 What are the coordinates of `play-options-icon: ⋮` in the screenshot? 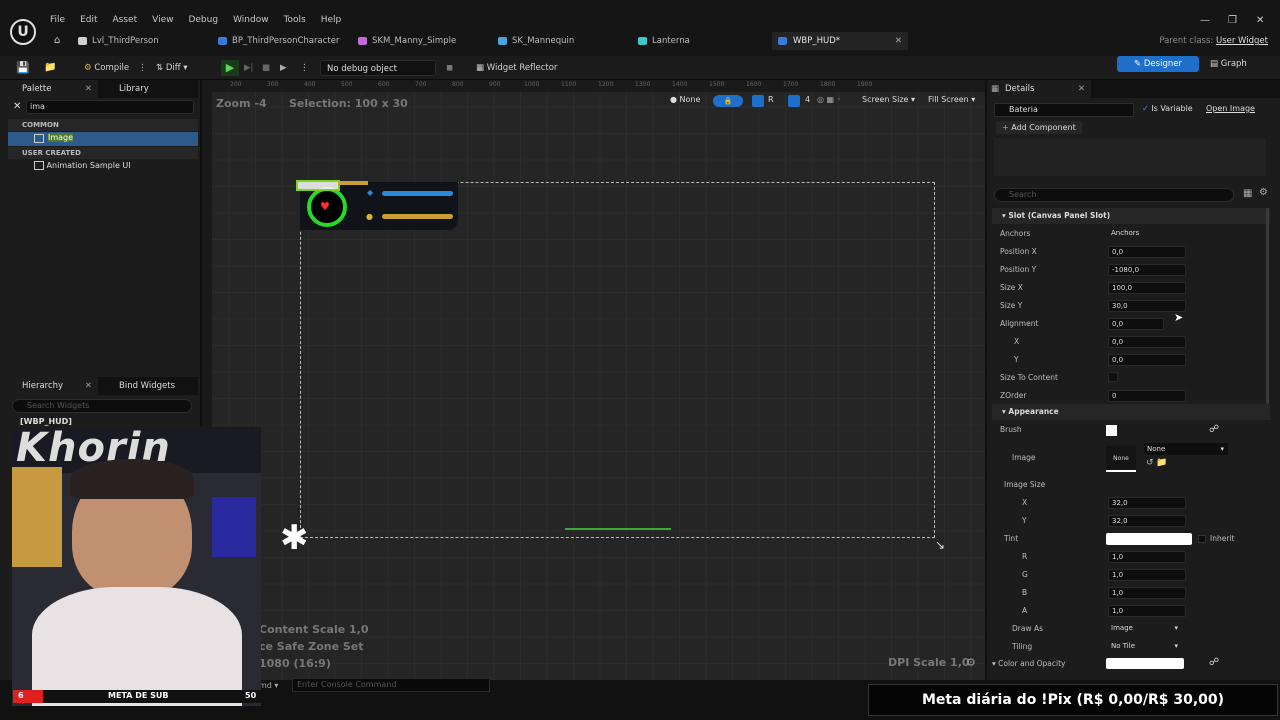 It's located at (304, 68).